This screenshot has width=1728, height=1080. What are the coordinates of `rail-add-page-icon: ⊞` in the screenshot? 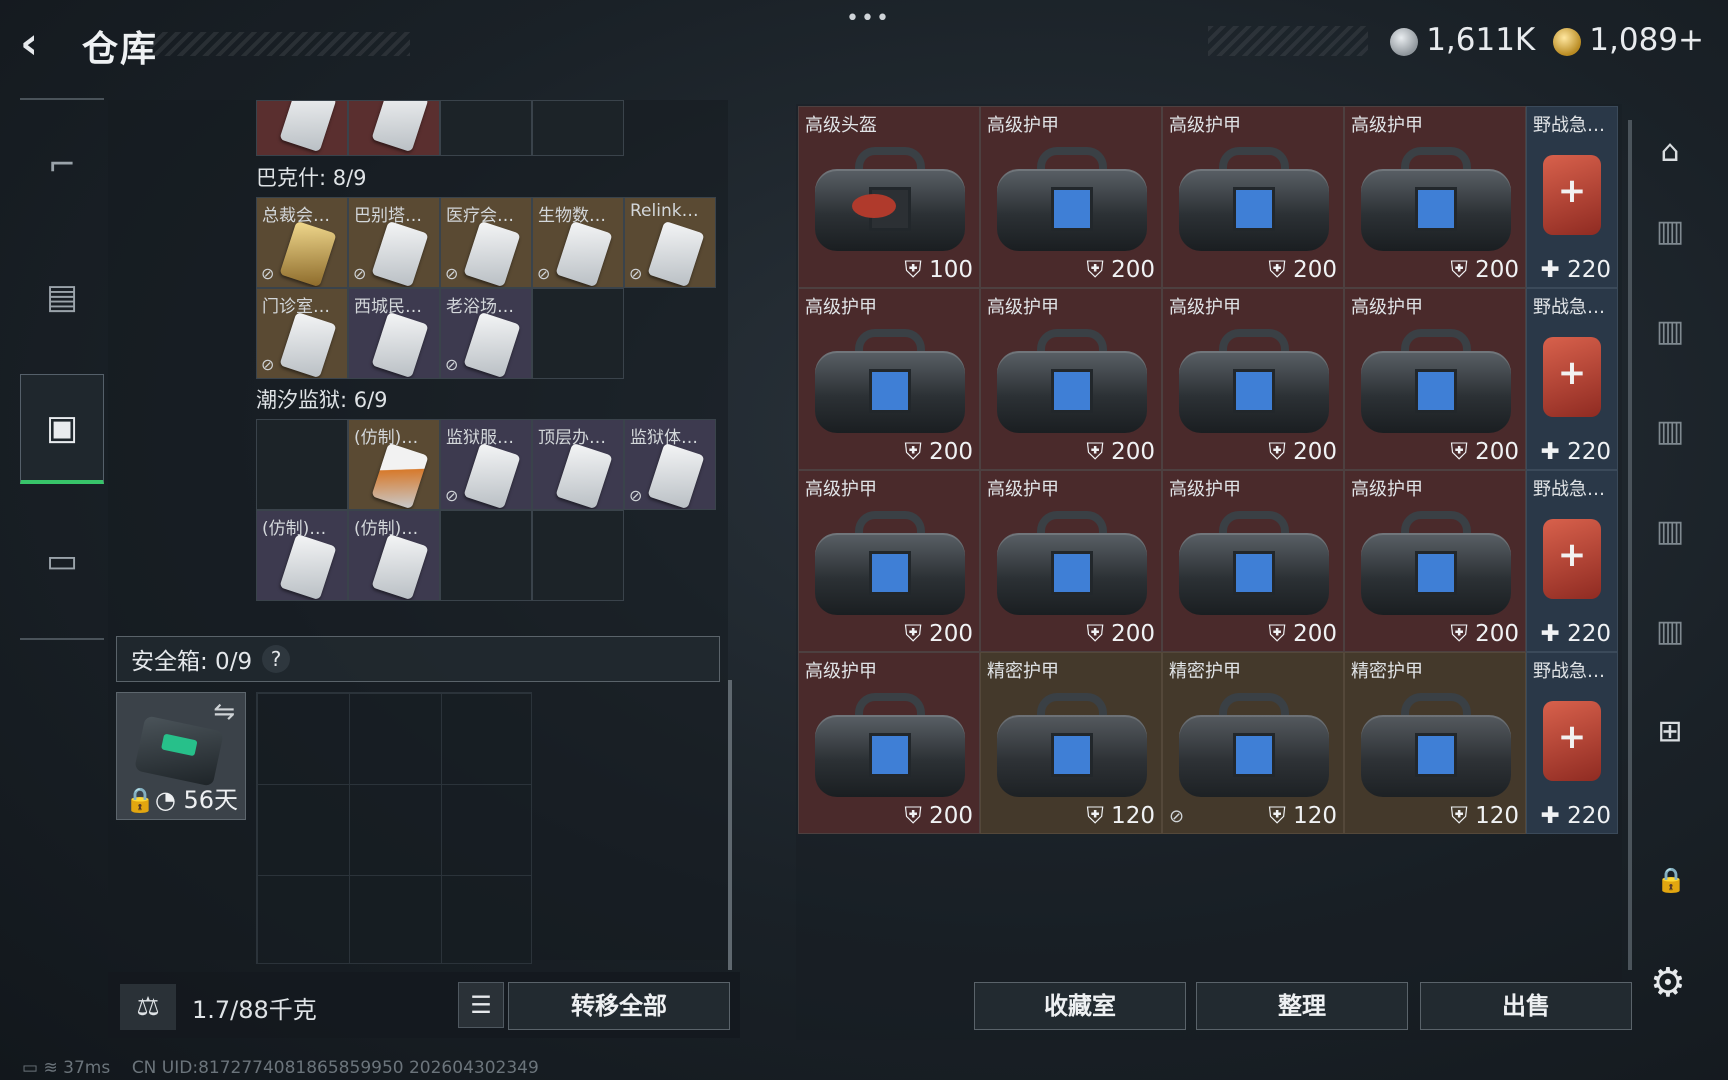 It's located at (1670, 732).